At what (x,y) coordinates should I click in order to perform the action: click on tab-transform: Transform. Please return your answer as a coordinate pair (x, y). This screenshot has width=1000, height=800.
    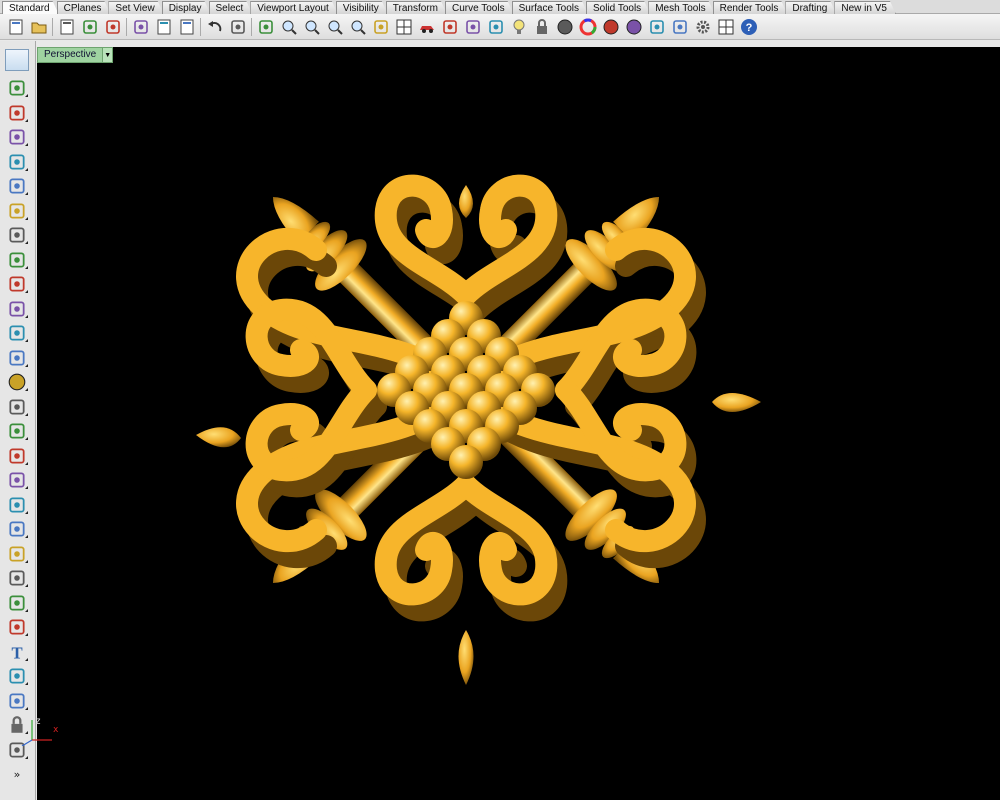
    Looking at the image, I should click on (416, 7).